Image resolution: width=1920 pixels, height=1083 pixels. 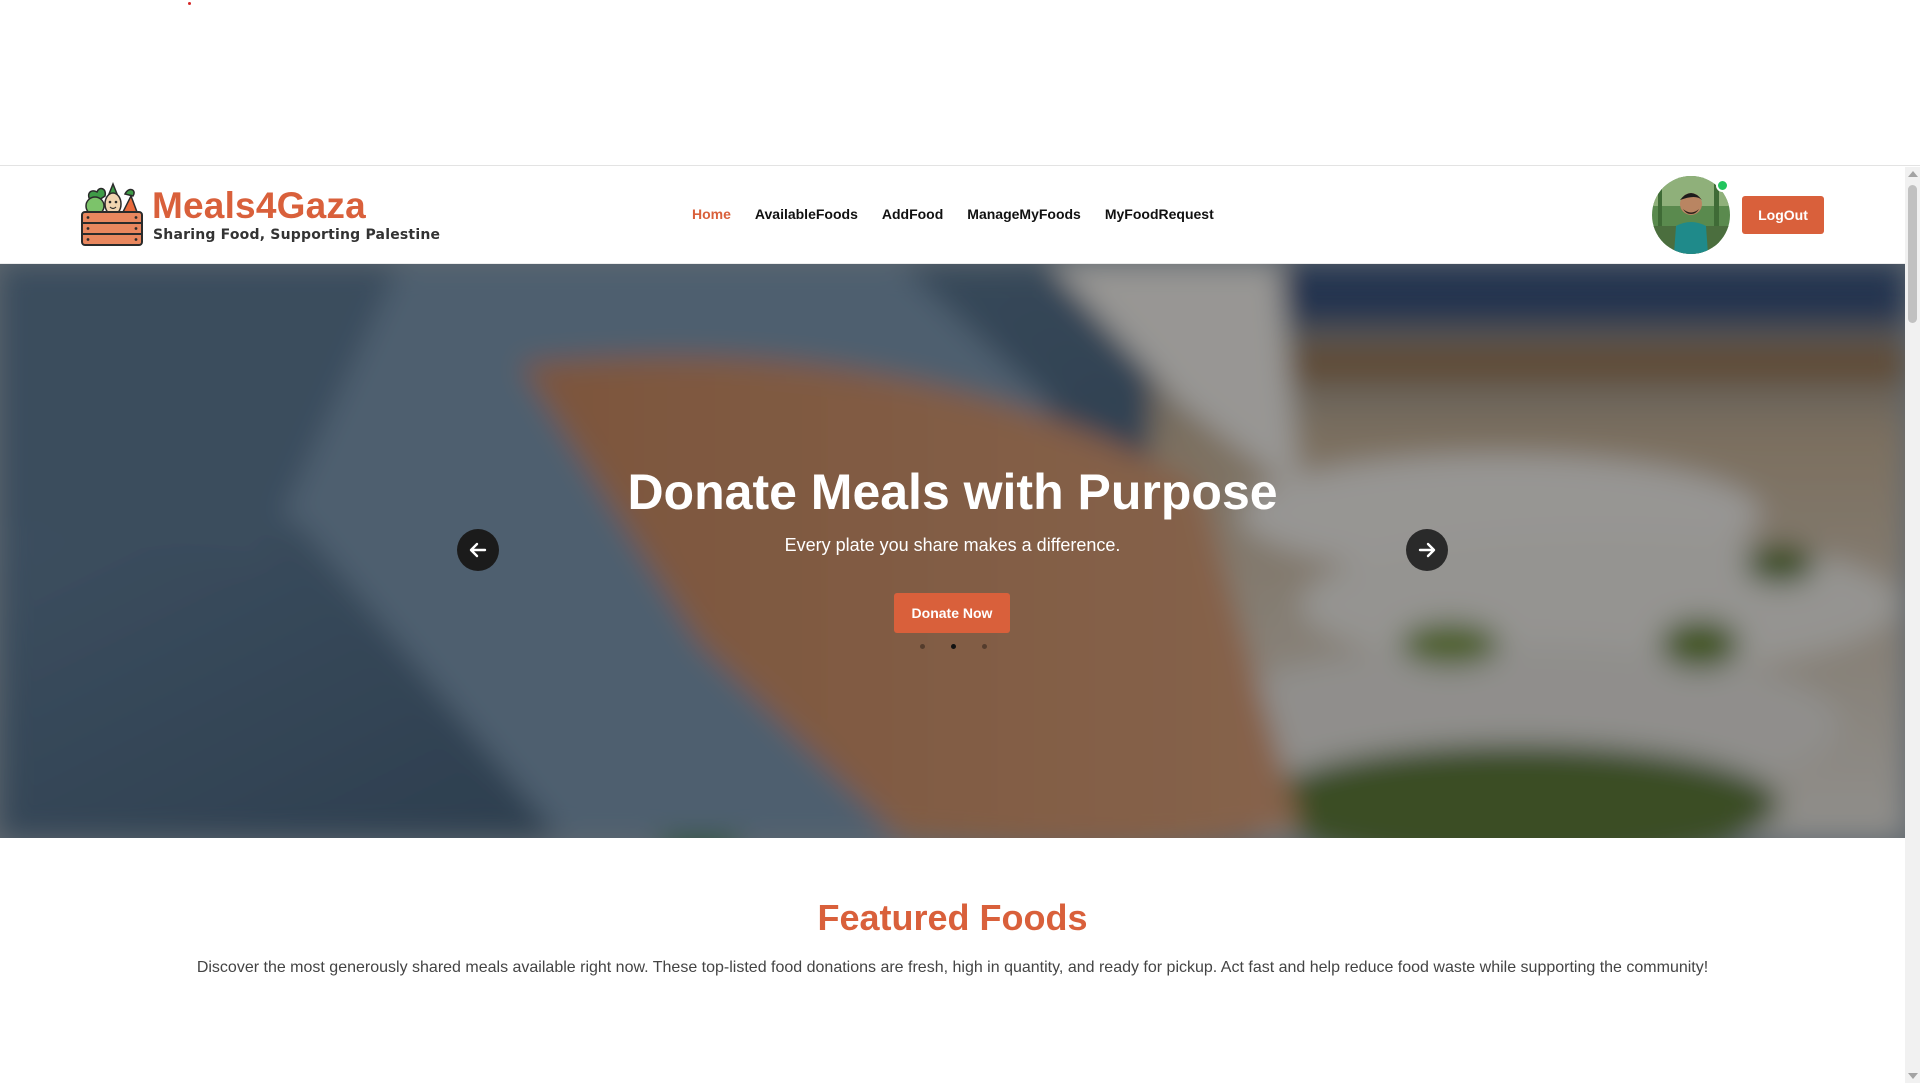 I want to click on arrow-left-icon, so click(x=478, y=550).